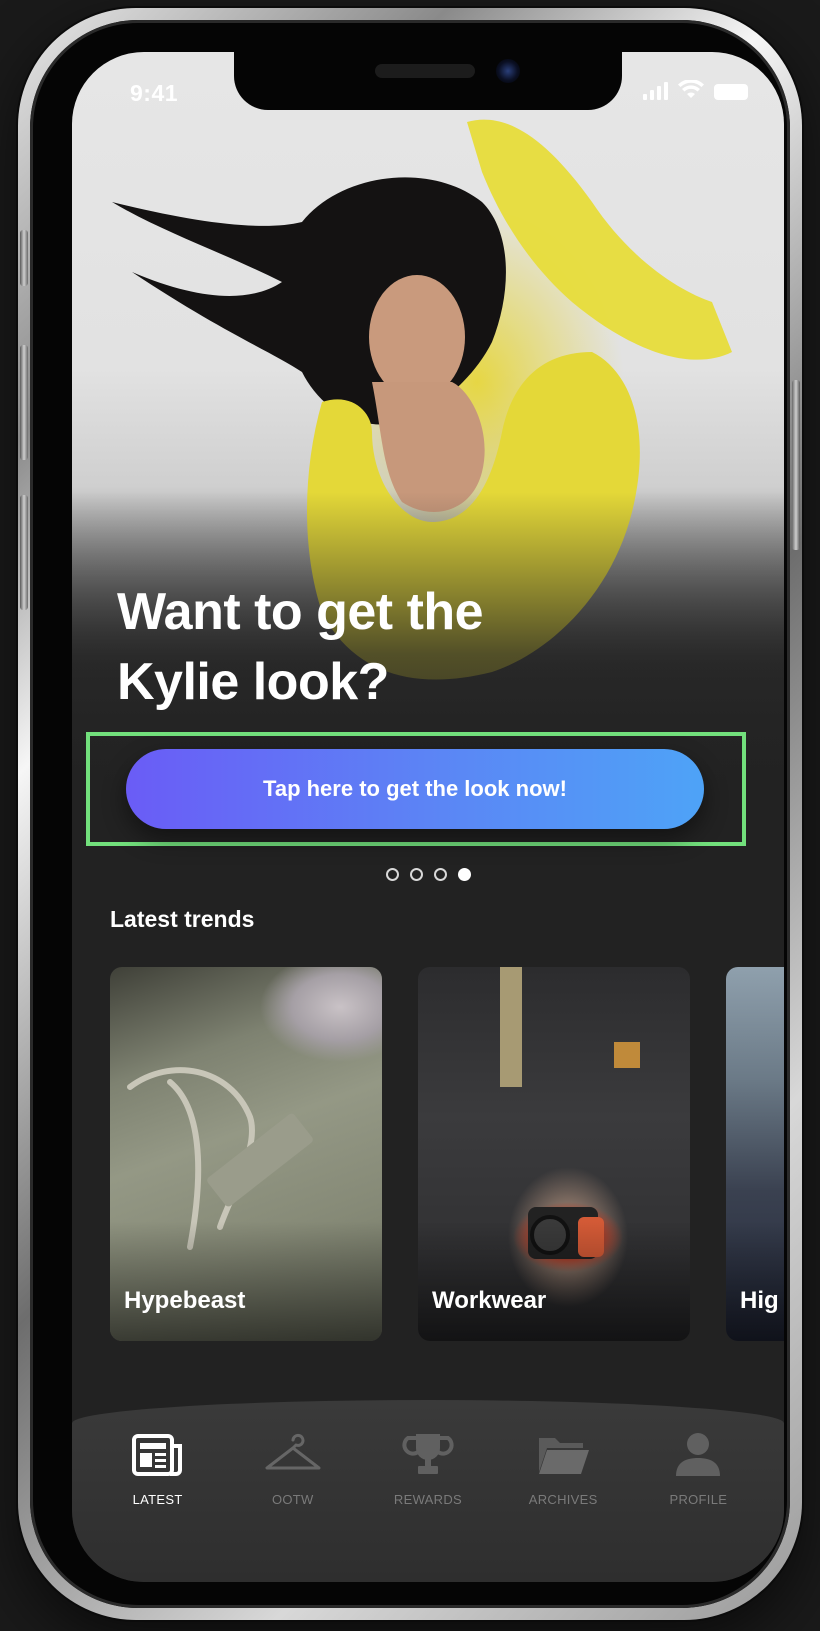  What do you see at coordinates (24, 258) in the screenshot?
I see `mute-switch` at bounding box center [24, 258].